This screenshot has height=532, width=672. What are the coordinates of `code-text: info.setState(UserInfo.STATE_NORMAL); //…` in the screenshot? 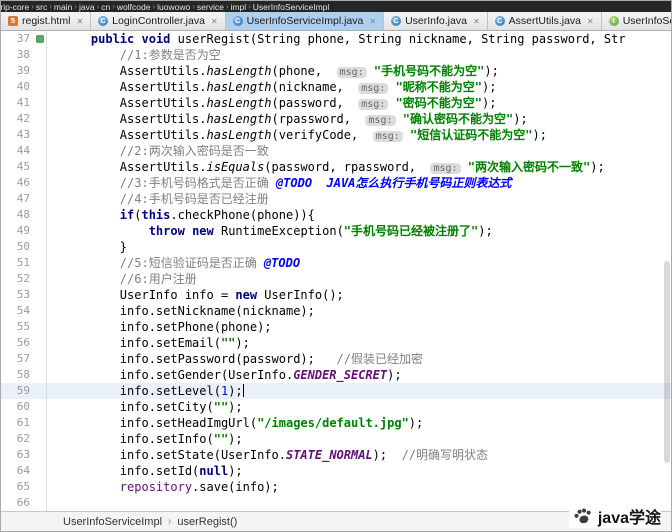 It's located at (359, 455).